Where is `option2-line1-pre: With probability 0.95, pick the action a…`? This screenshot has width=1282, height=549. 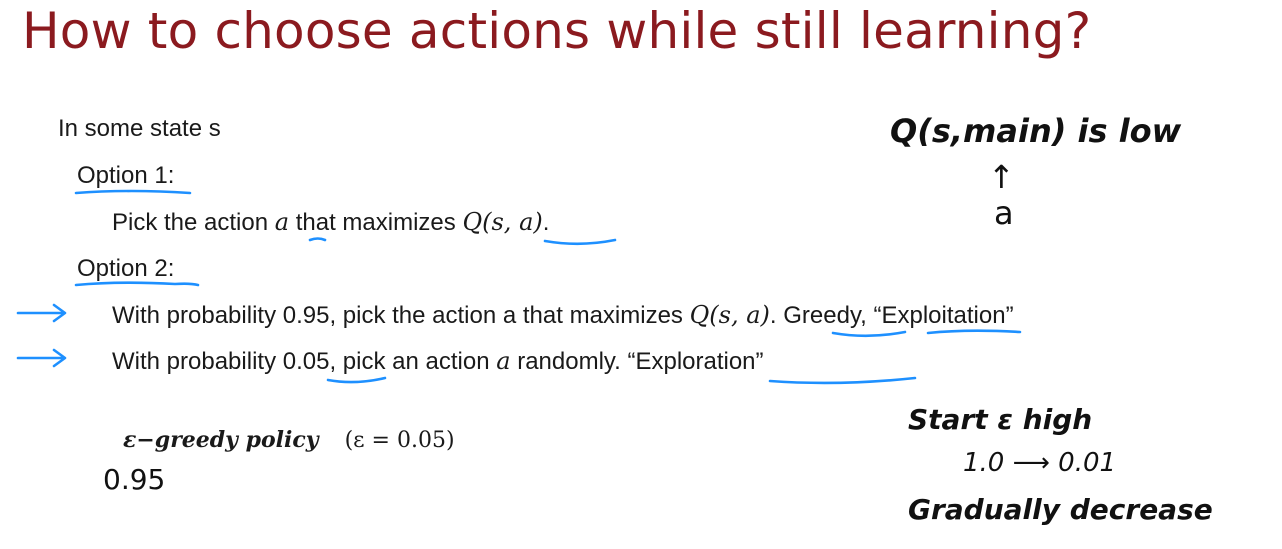
option2-line1-pre: With probability 0.95, pick the action a… is located at coordinates (401, 315).